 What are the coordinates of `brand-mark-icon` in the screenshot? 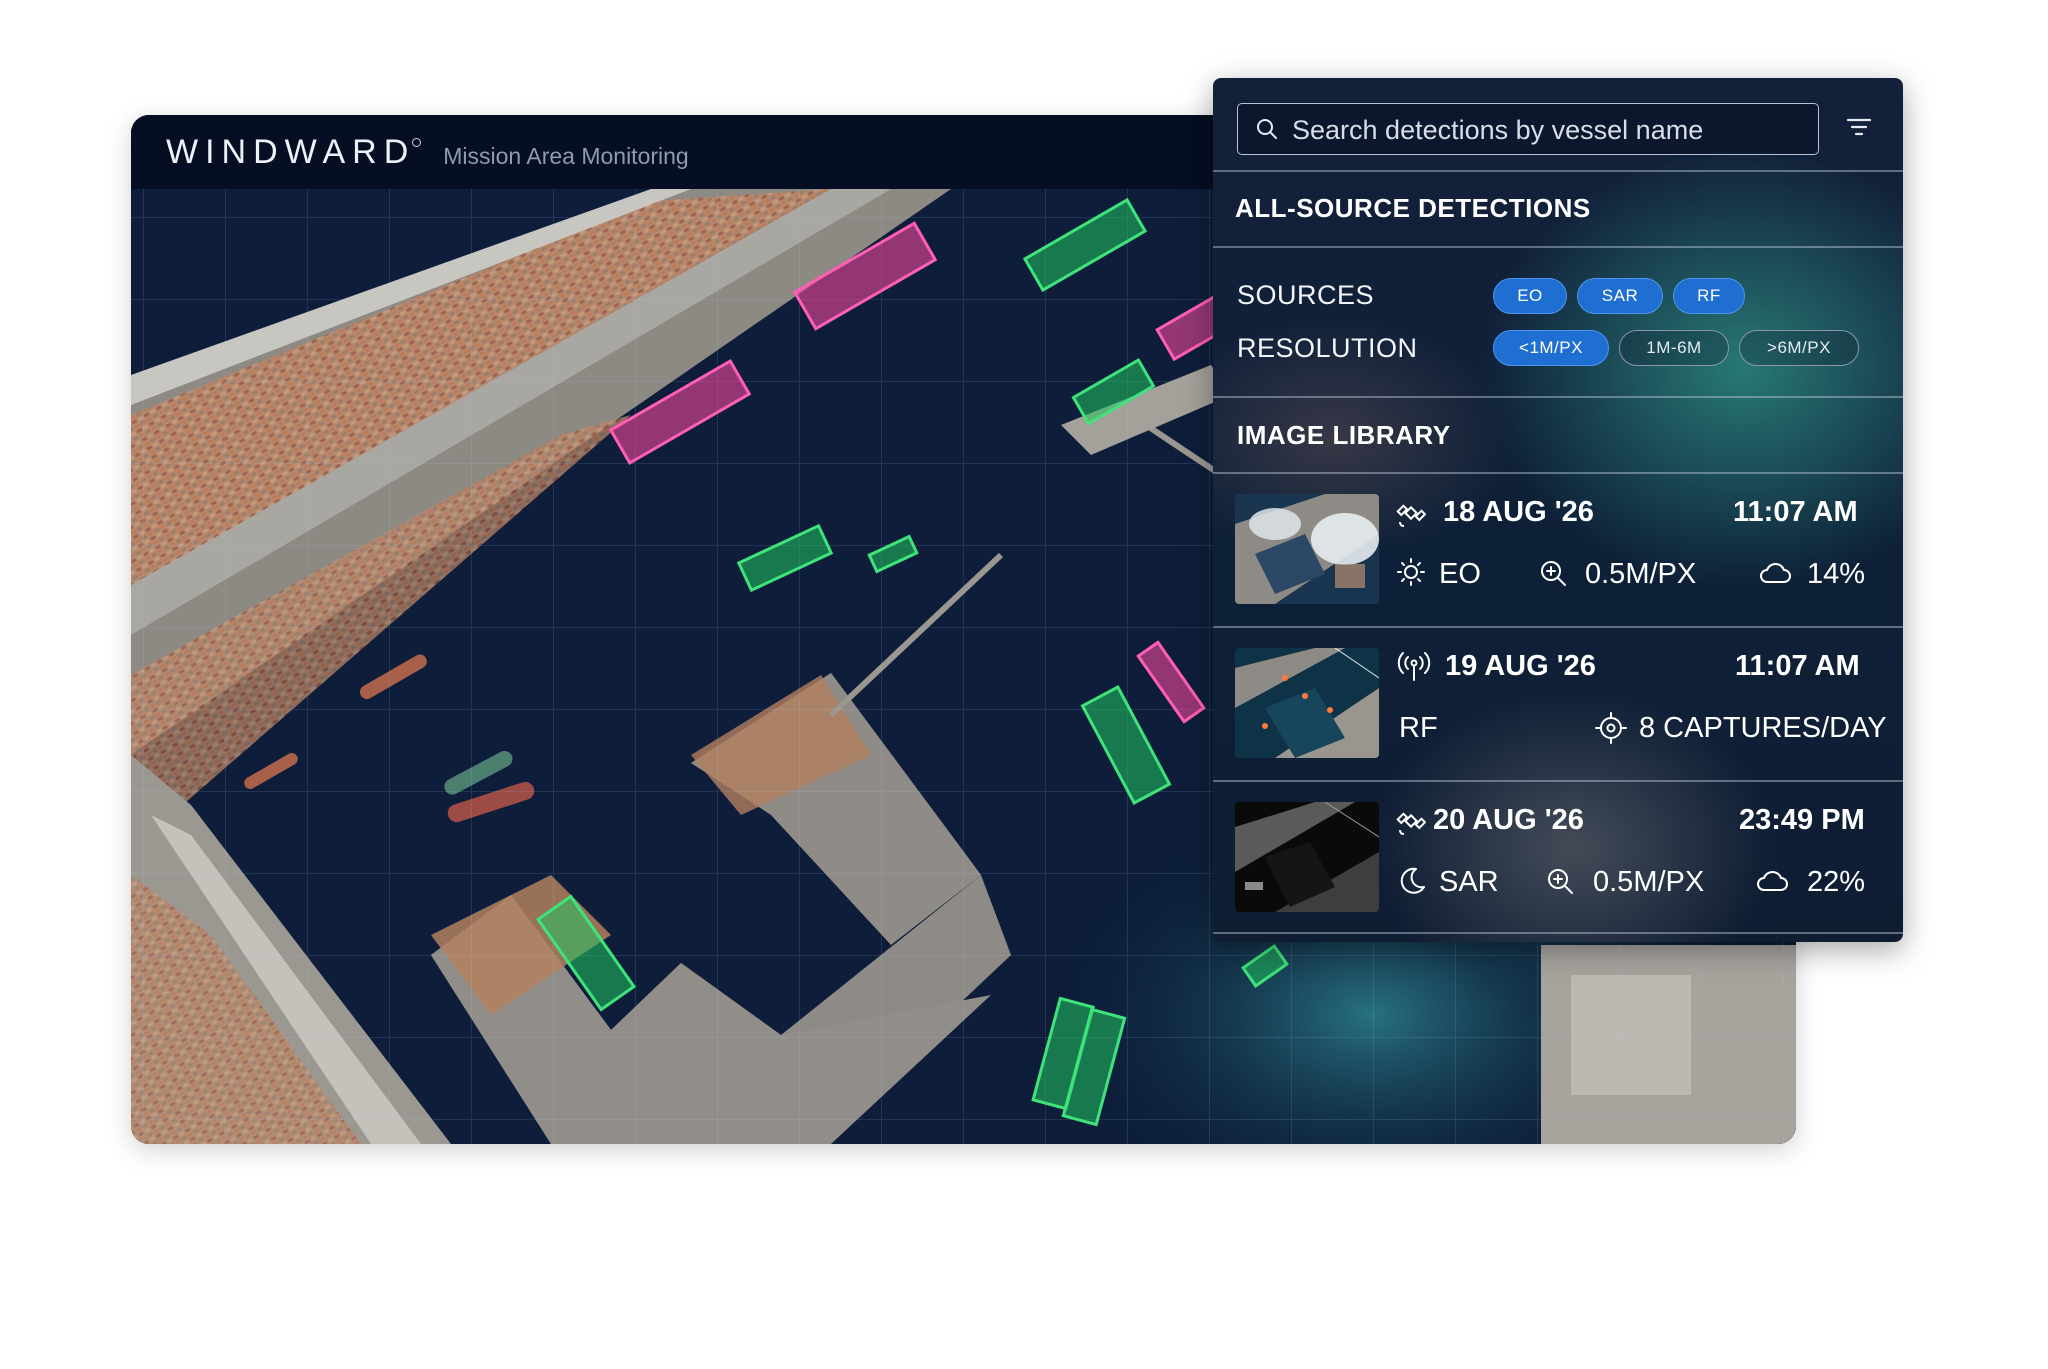 It's located at (417, 142).